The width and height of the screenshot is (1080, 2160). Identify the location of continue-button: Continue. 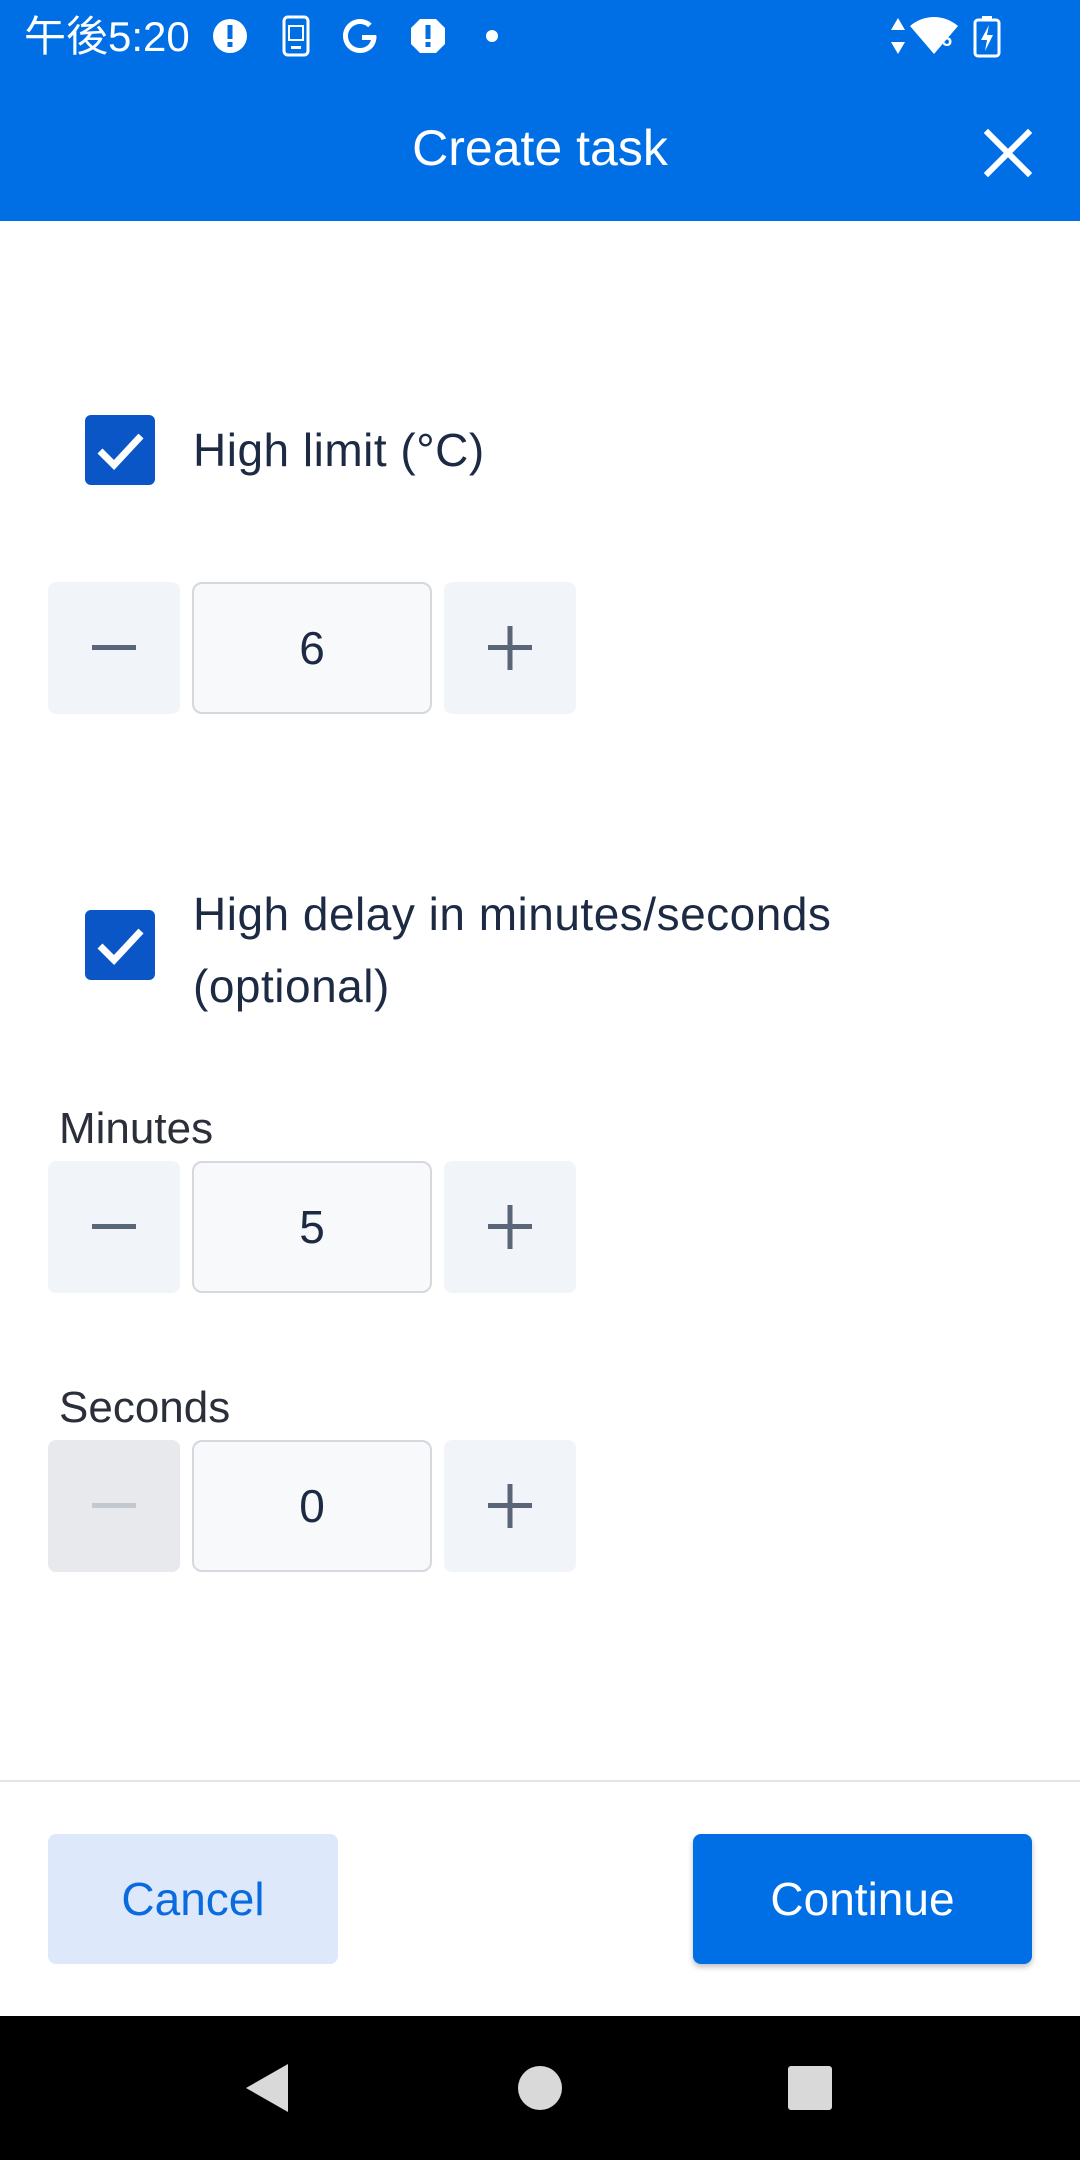
(862, 1899).